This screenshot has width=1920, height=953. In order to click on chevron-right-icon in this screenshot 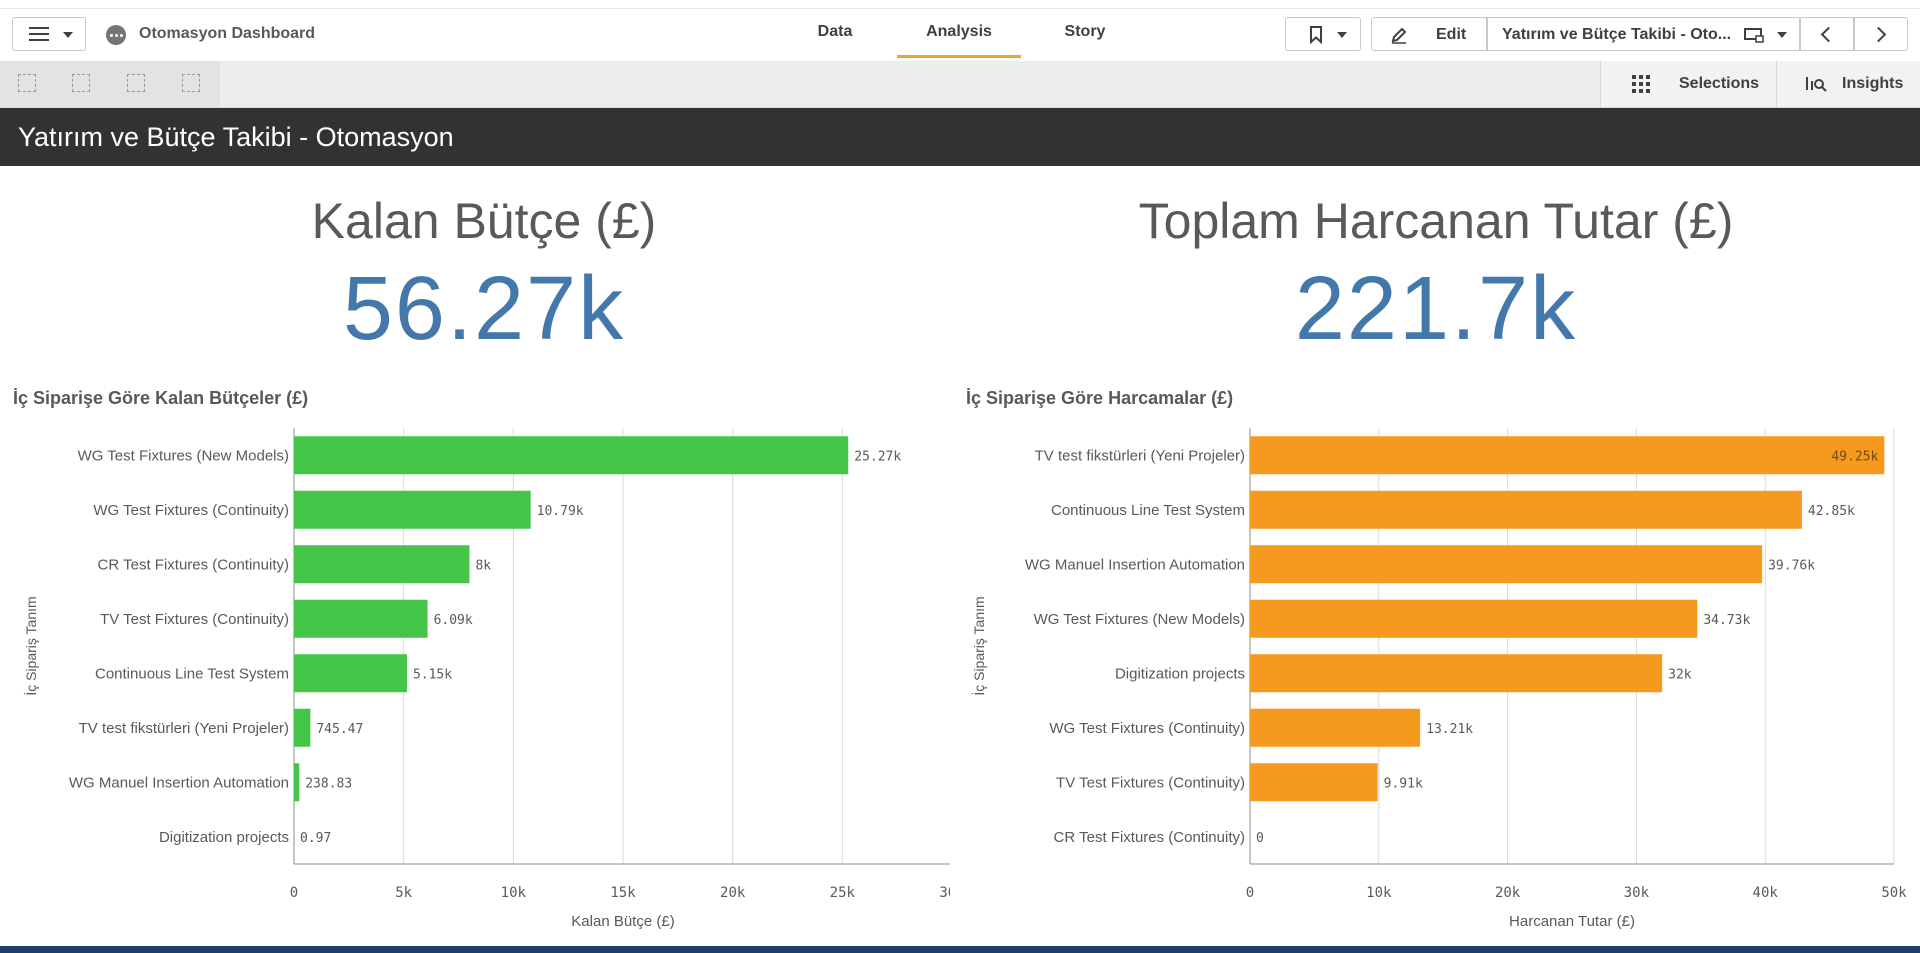, I will do `click(1878, 34)`.